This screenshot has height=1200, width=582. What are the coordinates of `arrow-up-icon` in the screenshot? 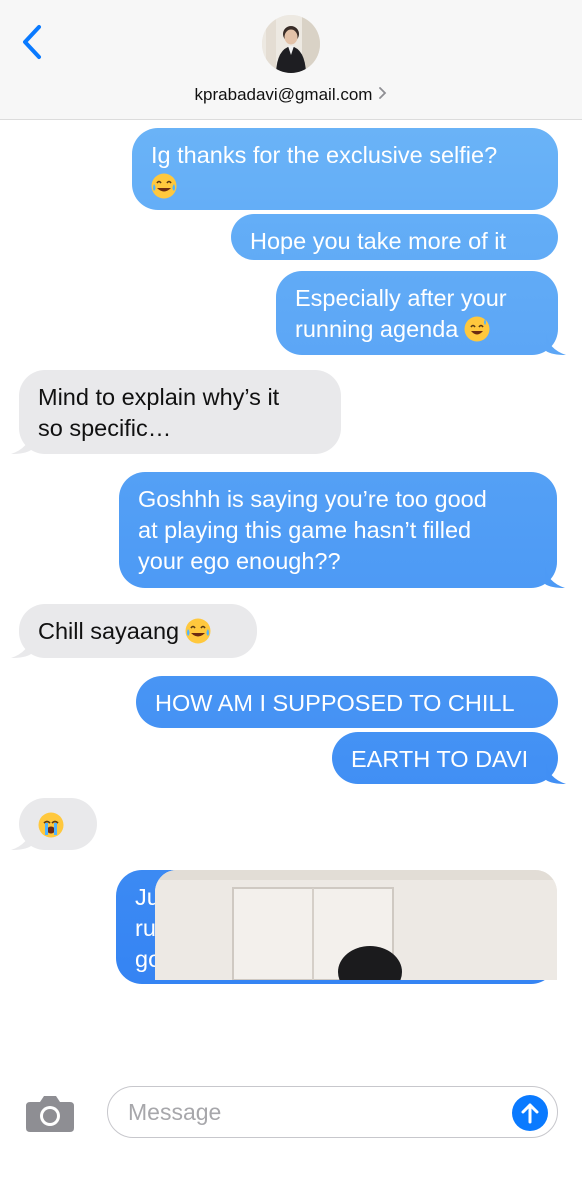 It's located at (530, 1113).